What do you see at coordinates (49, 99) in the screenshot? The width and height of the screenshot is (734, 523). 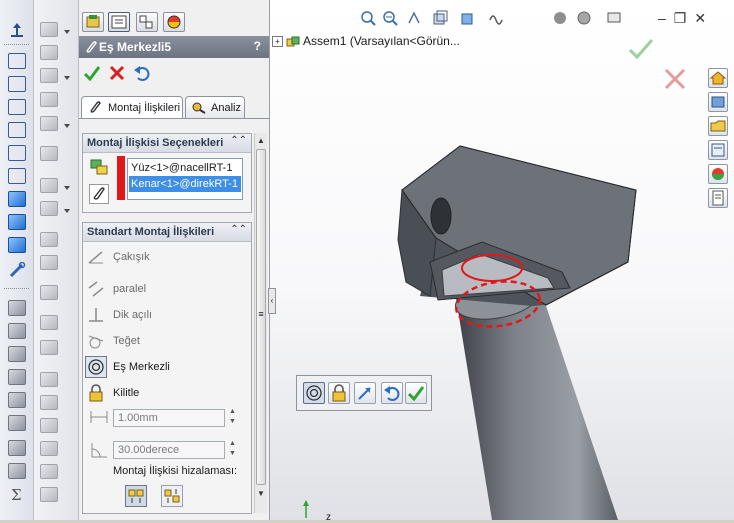 I see `rotate-component-icon` at bounding box center [49, 99].